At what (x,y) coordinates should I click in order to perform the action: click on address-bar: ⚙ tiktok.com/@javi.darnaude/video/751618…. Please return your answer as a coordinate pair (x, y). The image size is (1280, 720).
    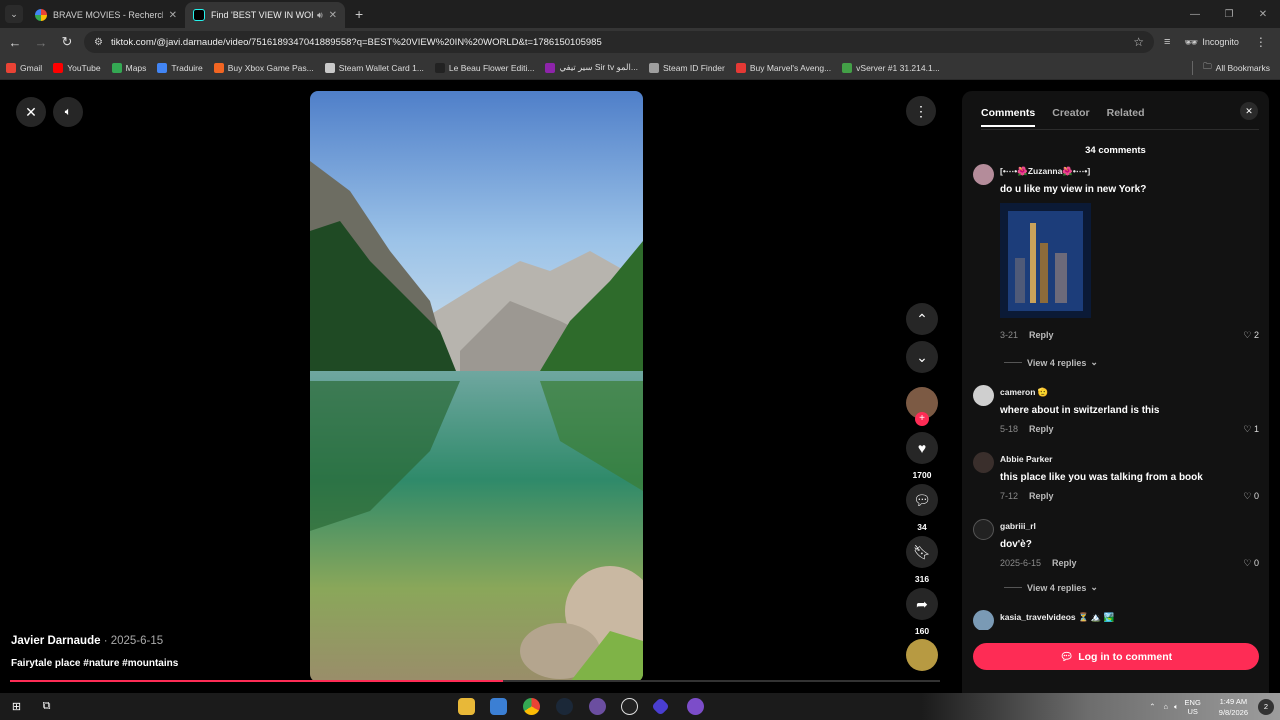
    Looking at the image, I should click on (619, 42).